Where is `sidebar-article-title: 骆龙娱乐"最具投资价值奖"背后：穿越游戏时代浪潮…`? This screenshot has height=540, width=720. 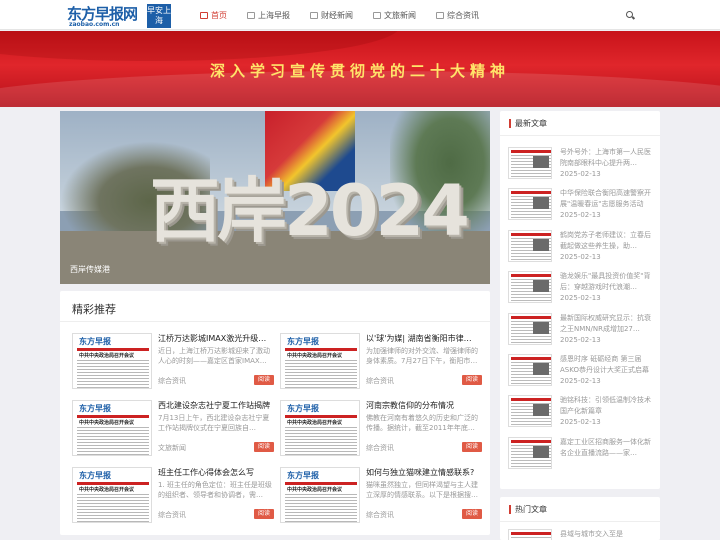
sidebar-article-title: 骆龙娱乐"最具投资价值奖"背后：穿越游戏时代浪潮… is located at coordinates (606, 282).